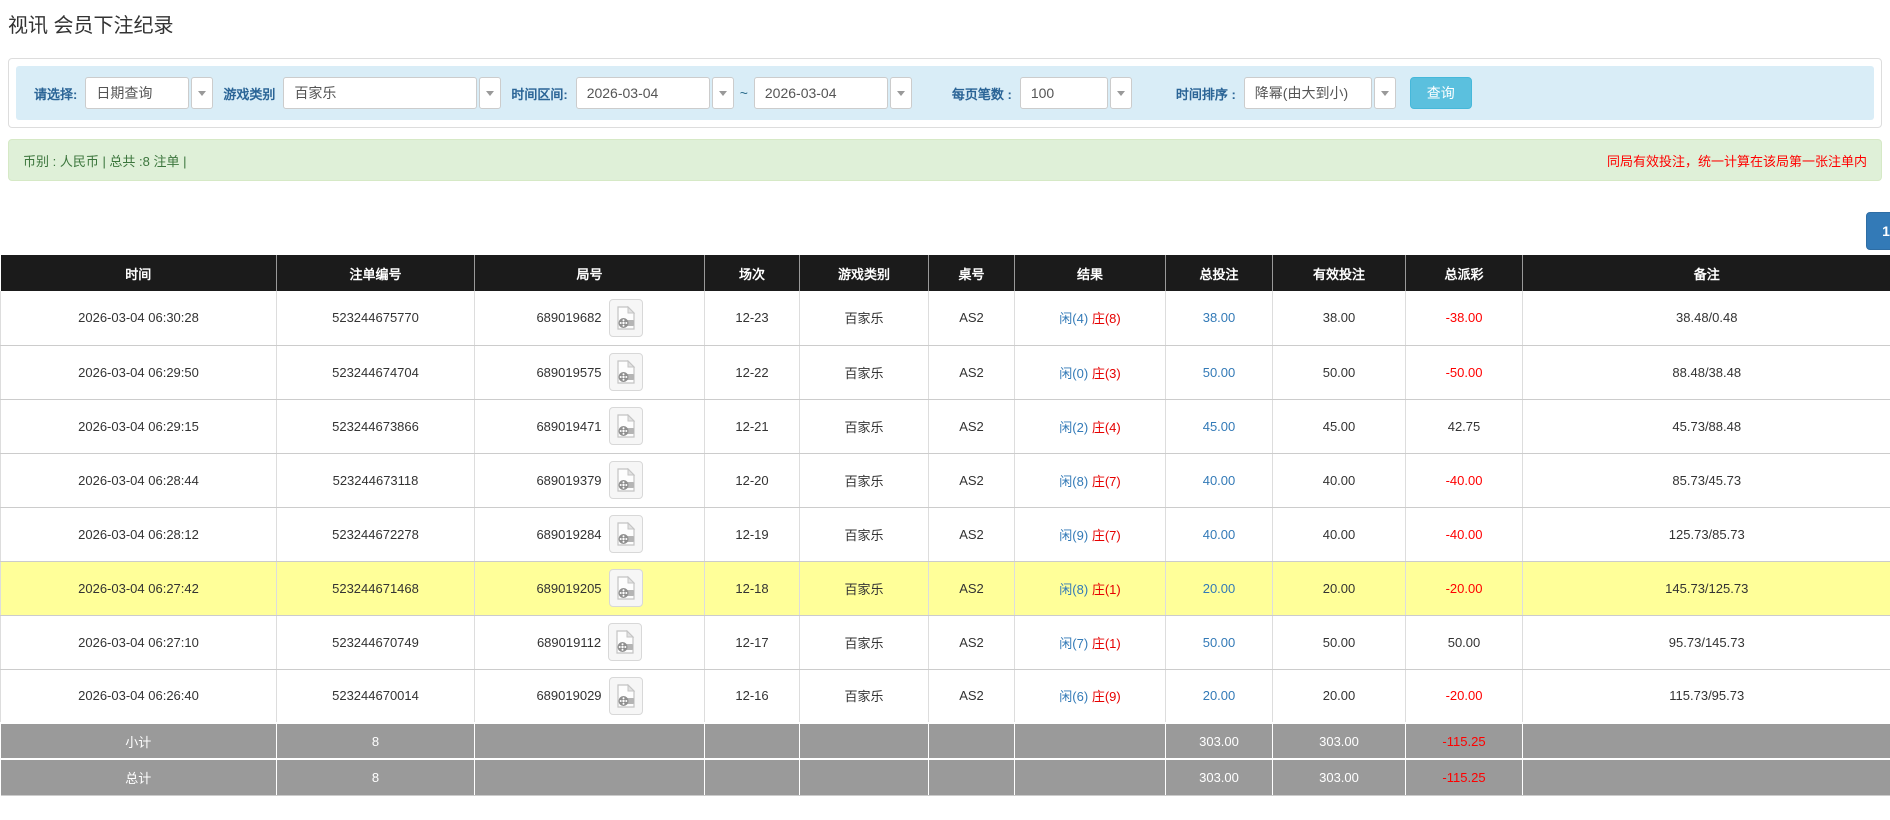 The image size is (1890, 820). What do you see at coordinates (752, 426) in the screenshot?
I see `session-cell: 12-21` at bounding box center [752, 426].